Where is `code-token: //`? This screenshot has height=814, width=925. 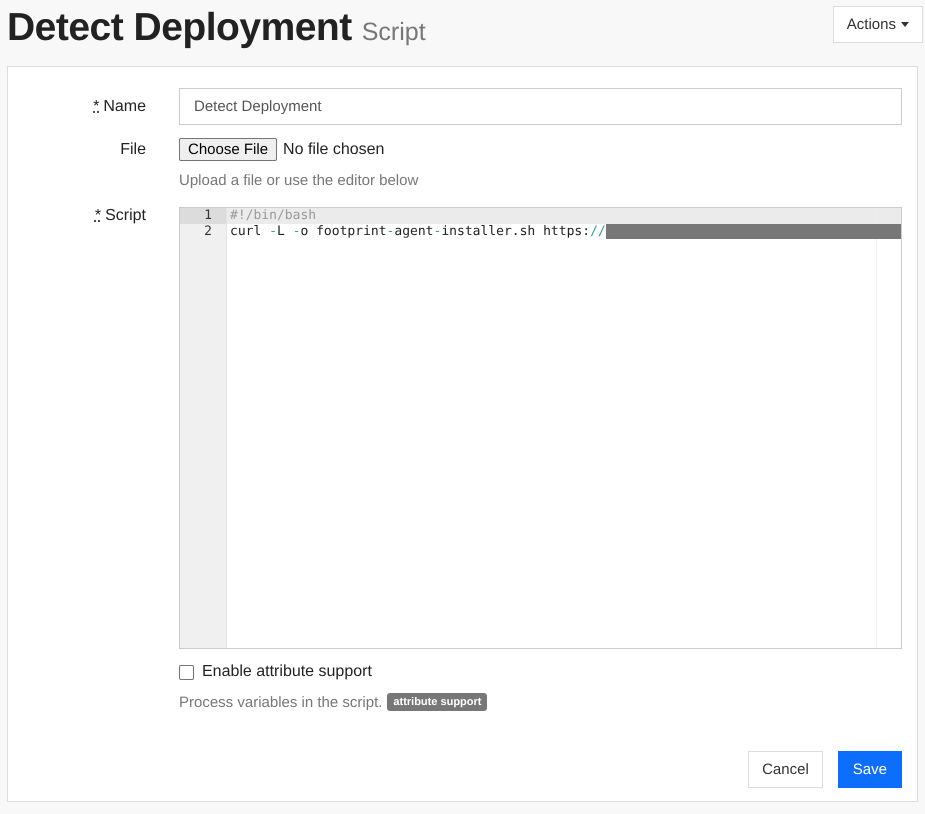
code-token: // is located at coordinates (598, 232).